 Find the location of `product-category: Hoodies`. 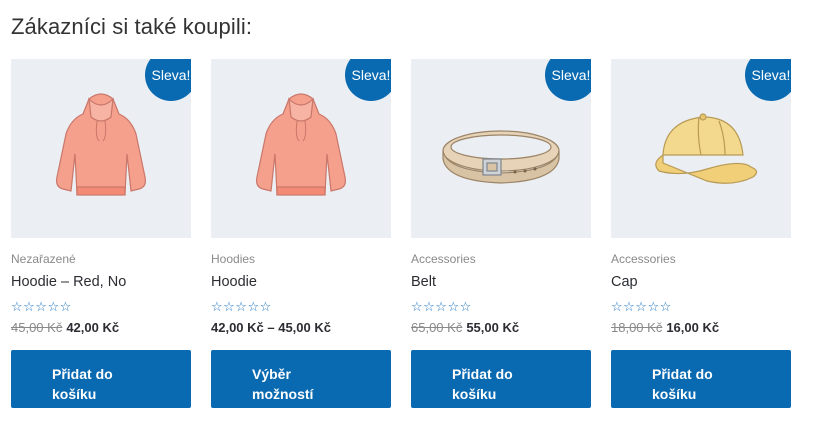

product-category: Hoodies is located at coordinates (233, 259).